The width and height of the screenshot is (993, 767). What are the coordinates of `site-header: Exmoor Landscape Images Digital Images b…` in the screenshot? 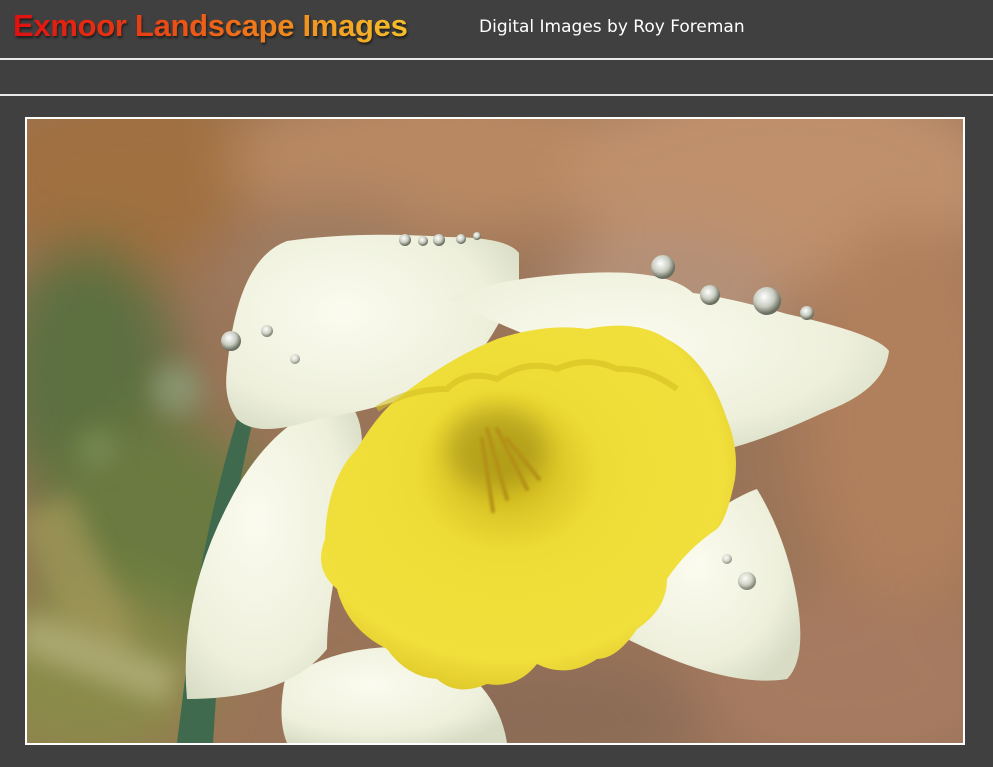 It's located at (496, 29).